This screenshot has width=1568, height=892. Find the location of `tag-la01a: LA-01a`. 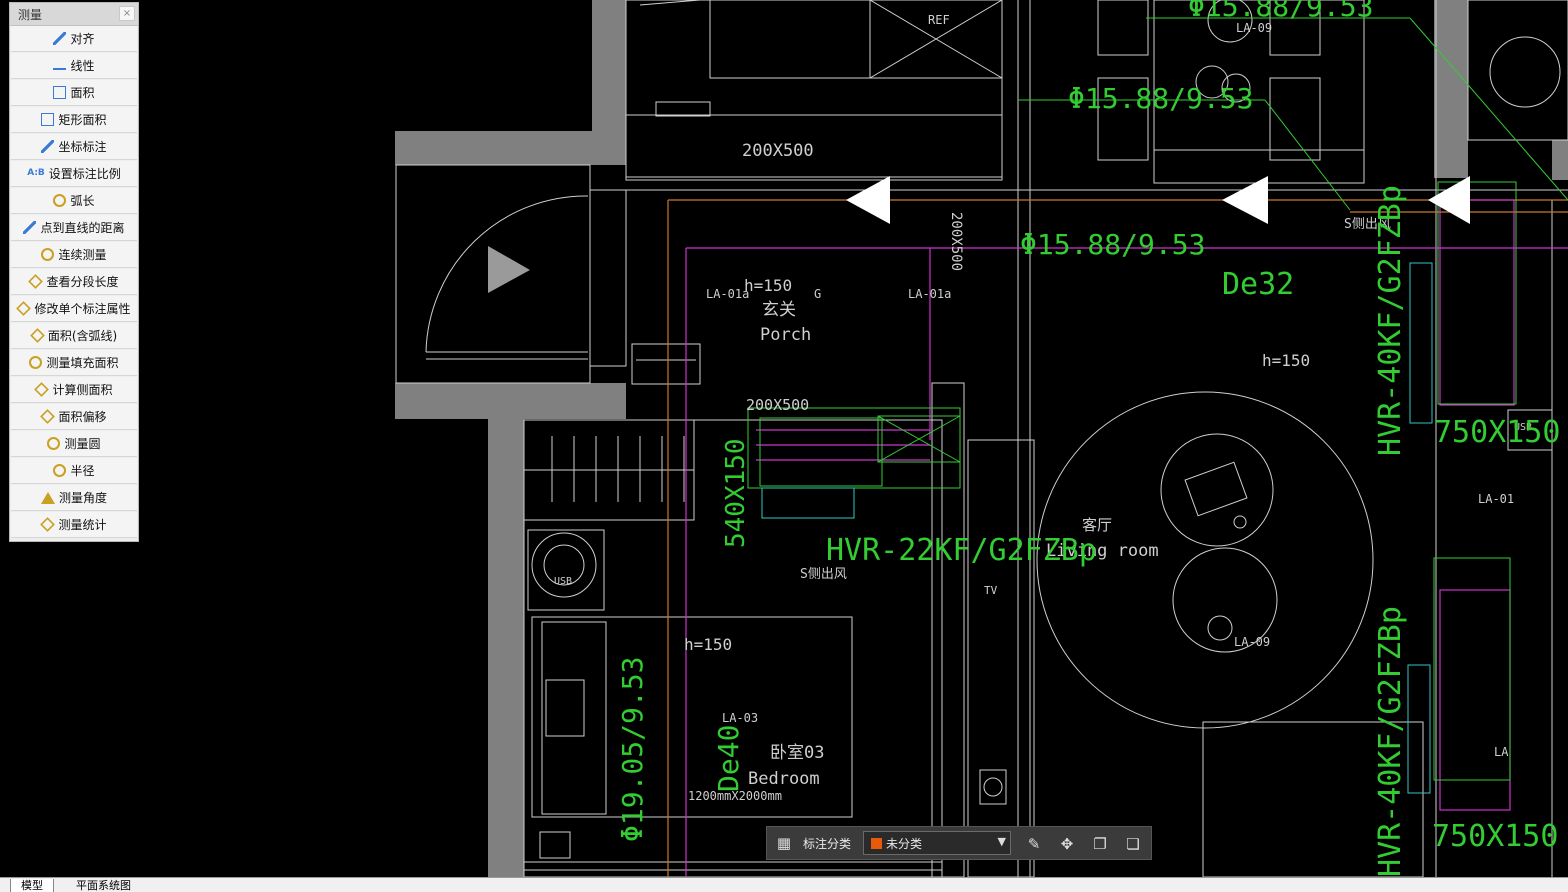

tag-la01a: LA-01a is located at coordinates (727, 294).